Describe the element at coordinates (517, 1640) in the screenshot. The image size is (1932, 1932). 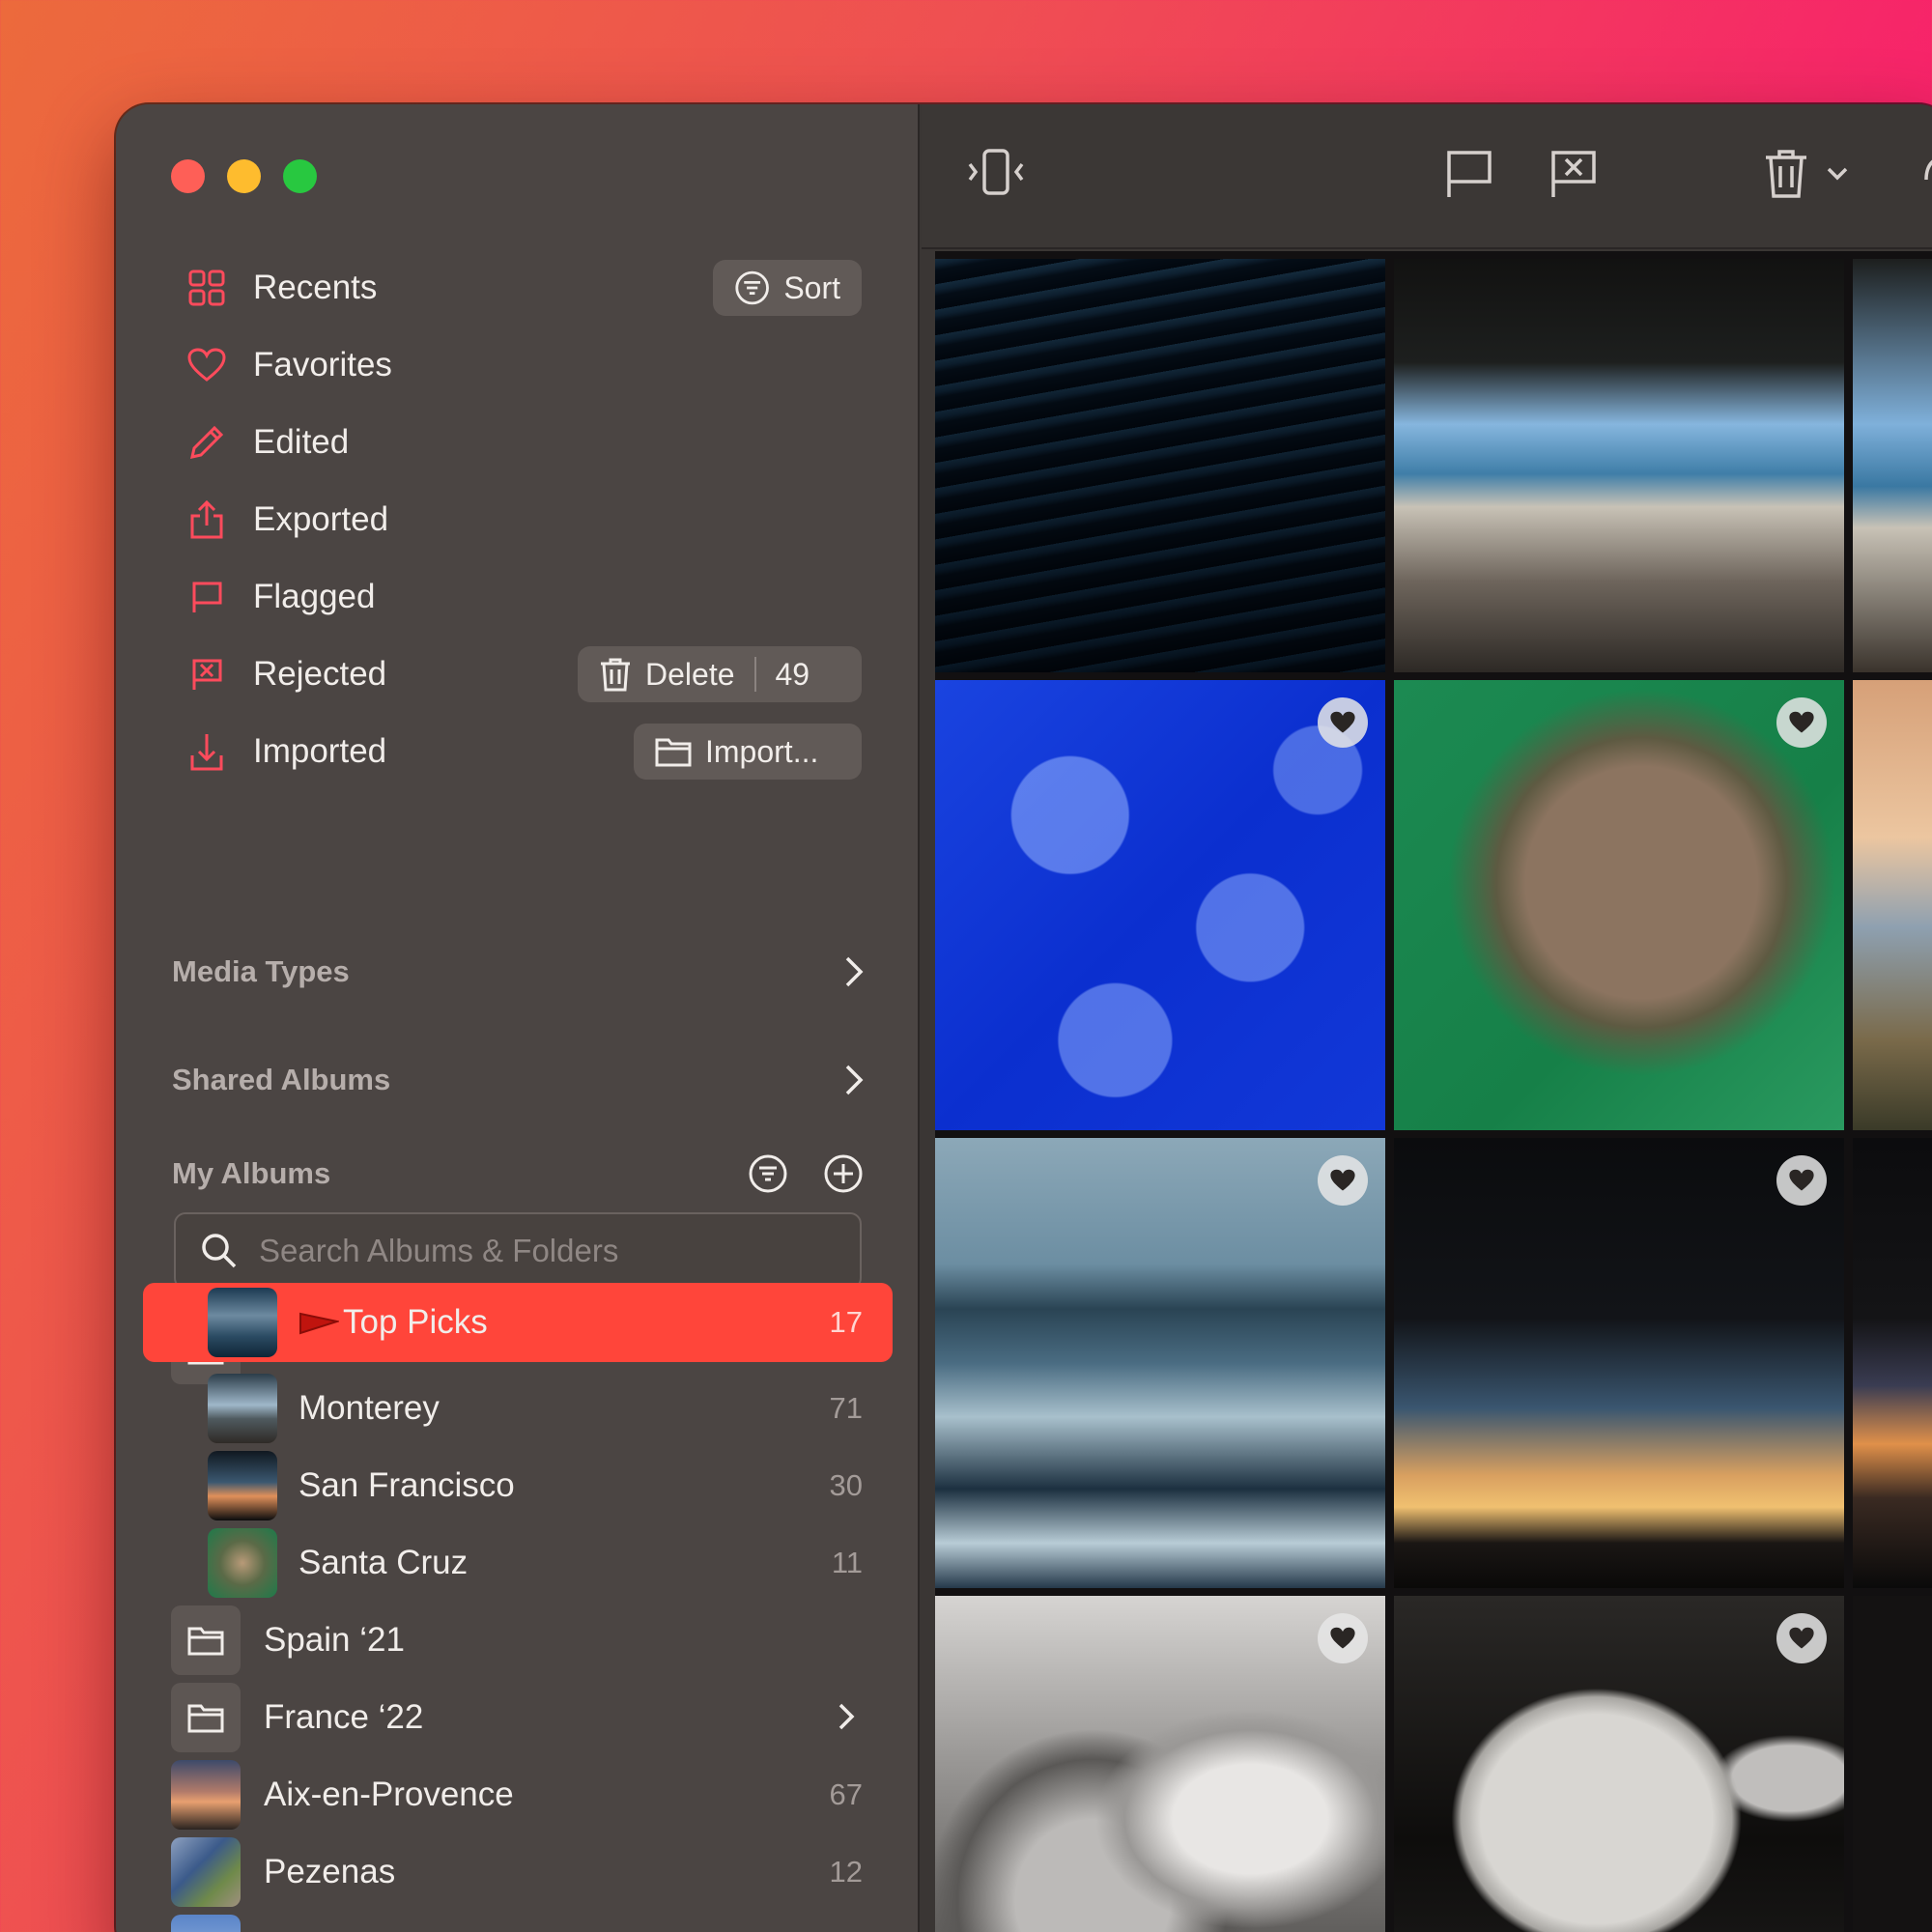
I see `folder-spain: Spain ‘21` at that location.